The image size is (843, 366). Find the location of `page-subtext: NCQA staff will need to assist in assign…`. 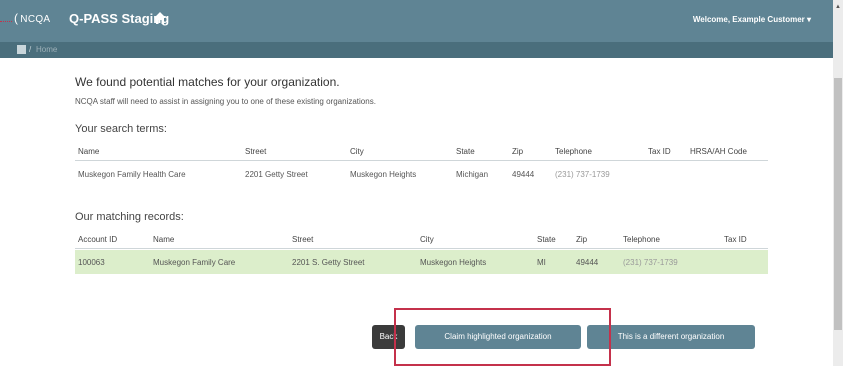

page-subtext: NCQA staff will need to assist in assign… is located at coordinates (225, 101).